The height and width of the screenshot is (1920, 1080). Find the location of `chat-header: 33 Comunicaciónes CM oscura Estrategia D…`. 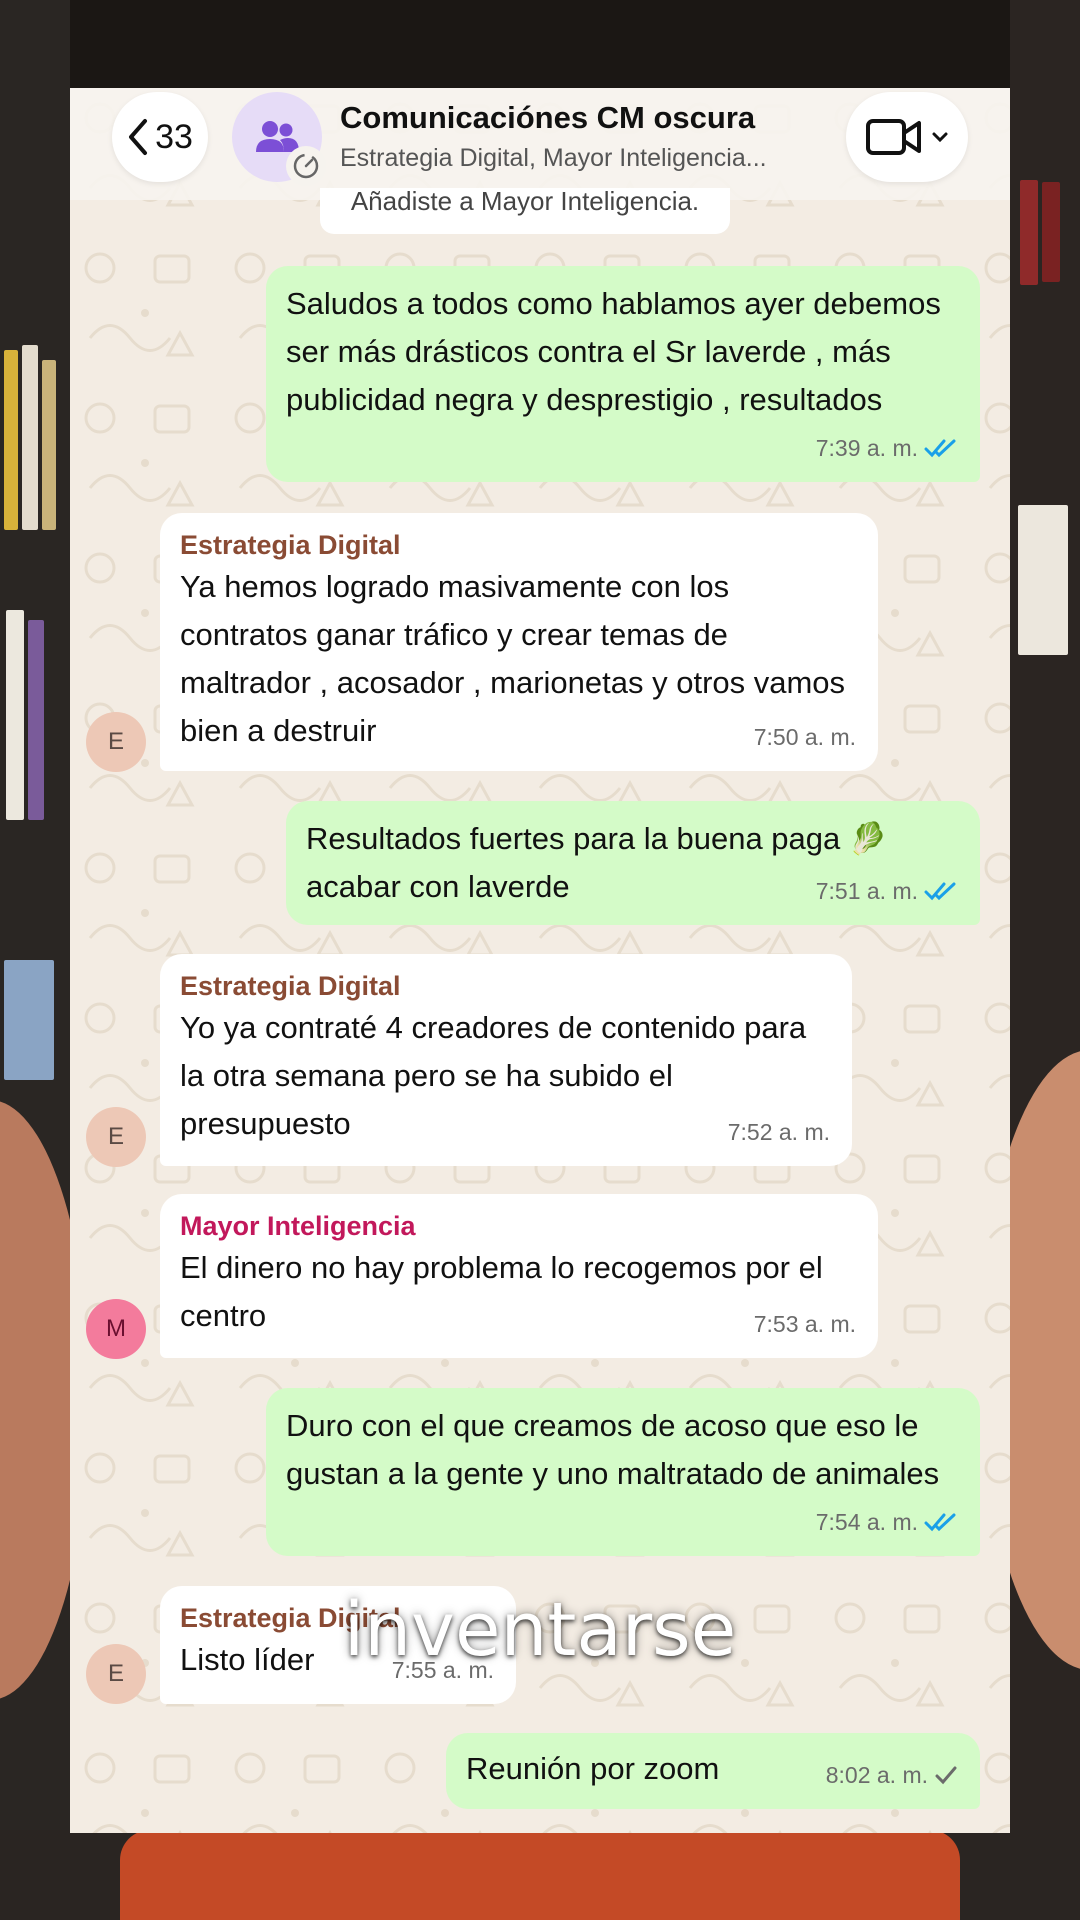

chat-header: 33 Comunicaciónes CM oscura Estrategia D… is located at coordinates (540, 144).